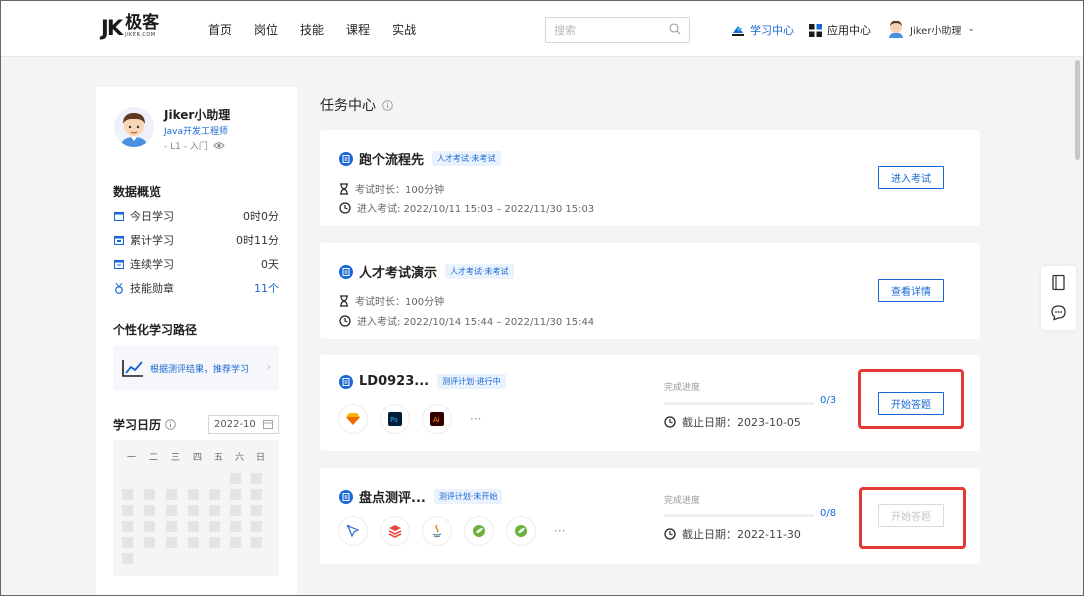 The width and height of the screenshot is (1084, 596). Describe the element at coordinates (738, 30) in the screenshot. I see `study-center-icon` at that location.